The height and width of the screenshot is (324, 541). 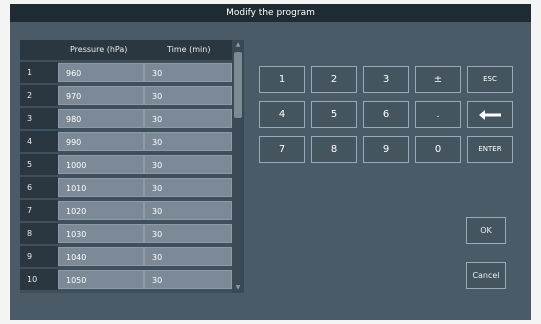 I want to click on pressure-cell: 1030, so click(x=101, y=233).